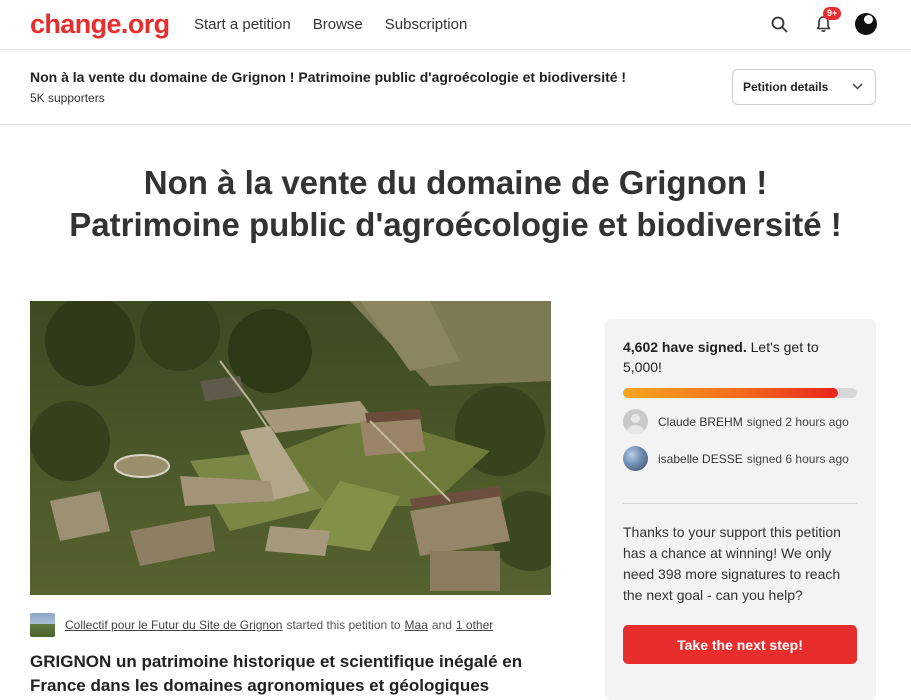 This screenshot has width=911, height=700. I want to click on notifications-button: 9+, so click(826, 21).